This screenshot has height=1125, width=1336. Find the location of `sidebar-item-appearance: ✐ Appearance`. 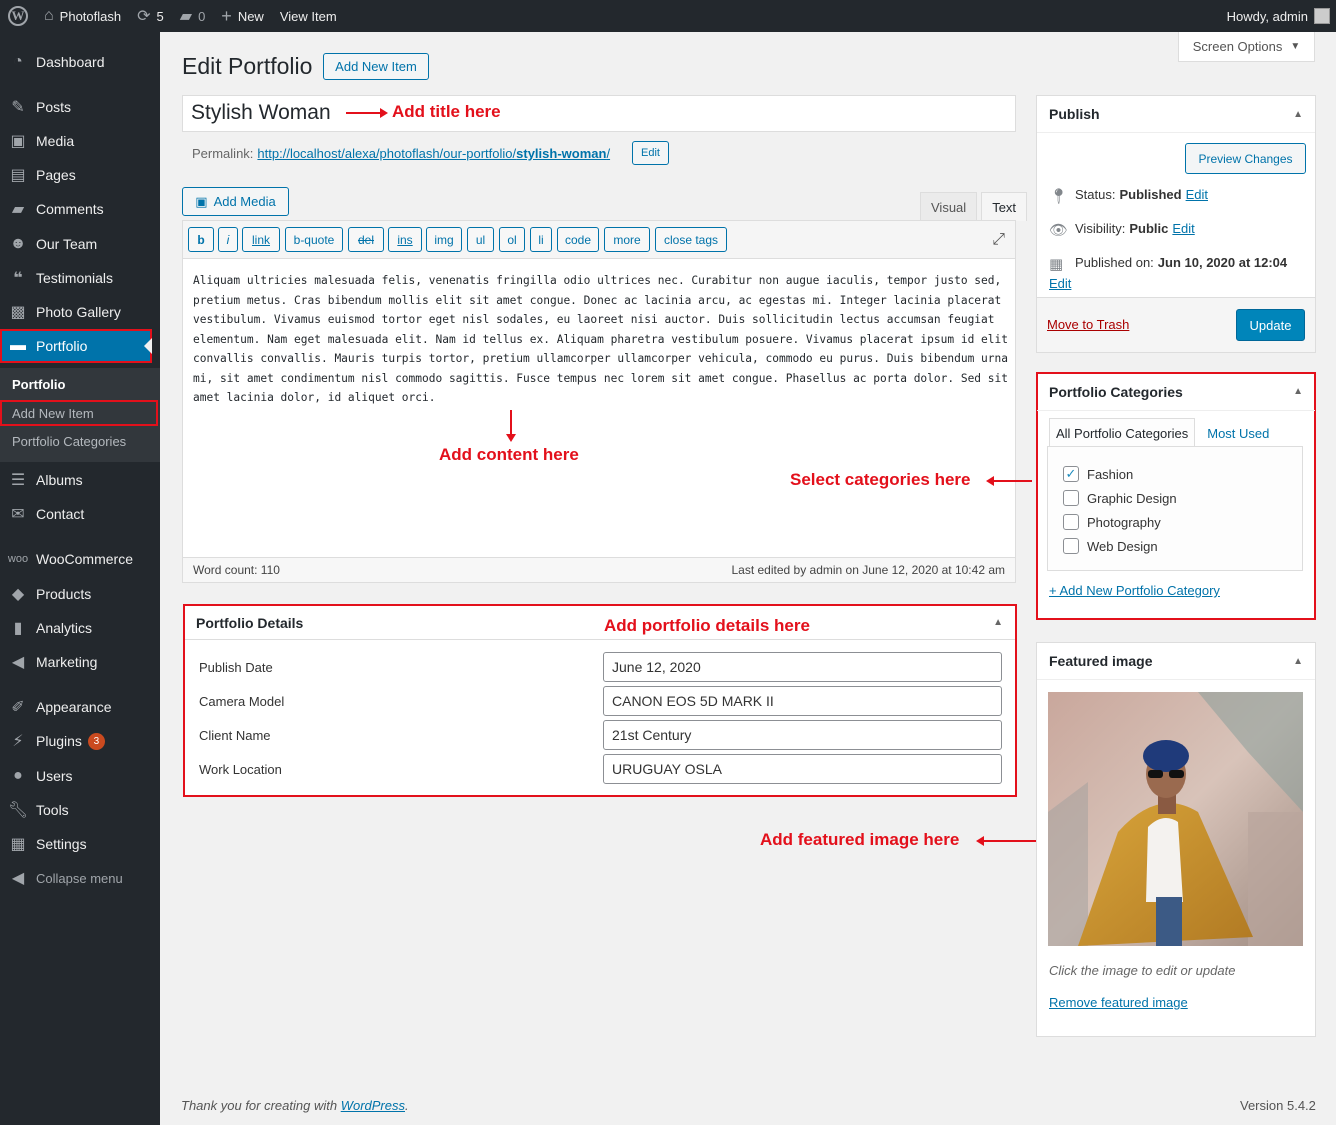

sidebar-item-appearance: ✐ Appearance is located at coordinates (80, 707).